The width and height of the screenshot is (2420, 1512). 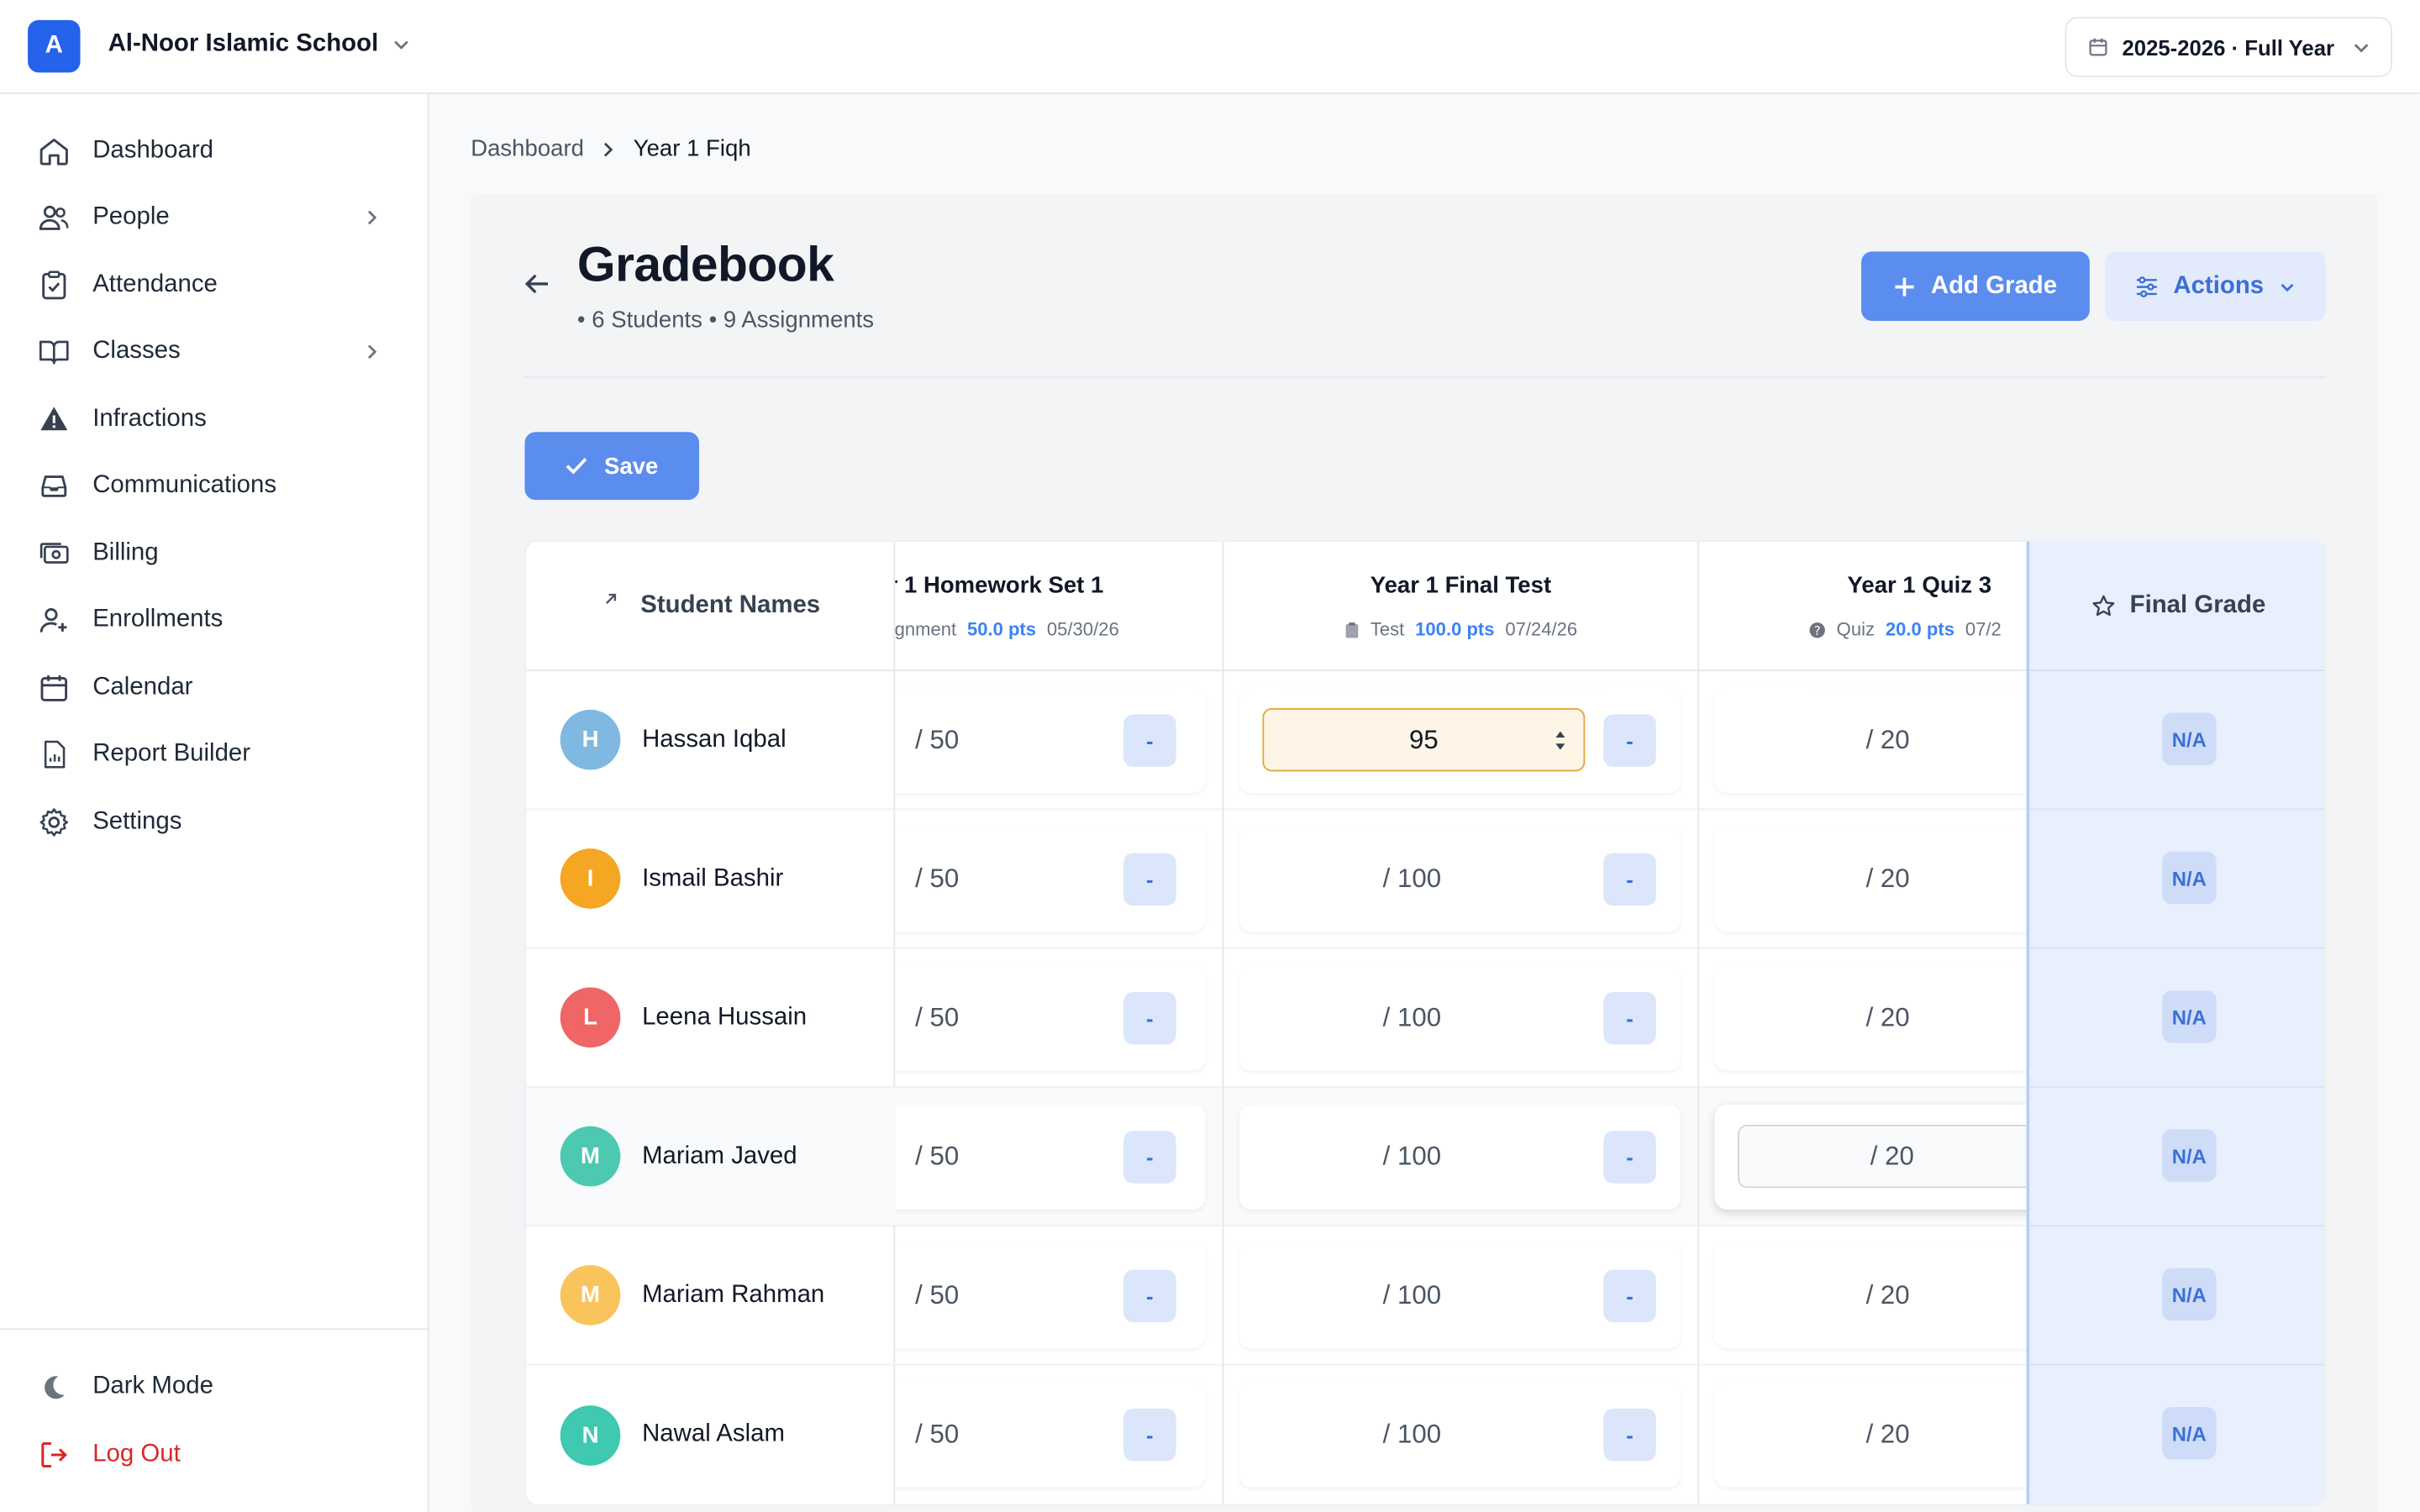 I want to click on back-arrow-icon, so click(x=537, y=284).